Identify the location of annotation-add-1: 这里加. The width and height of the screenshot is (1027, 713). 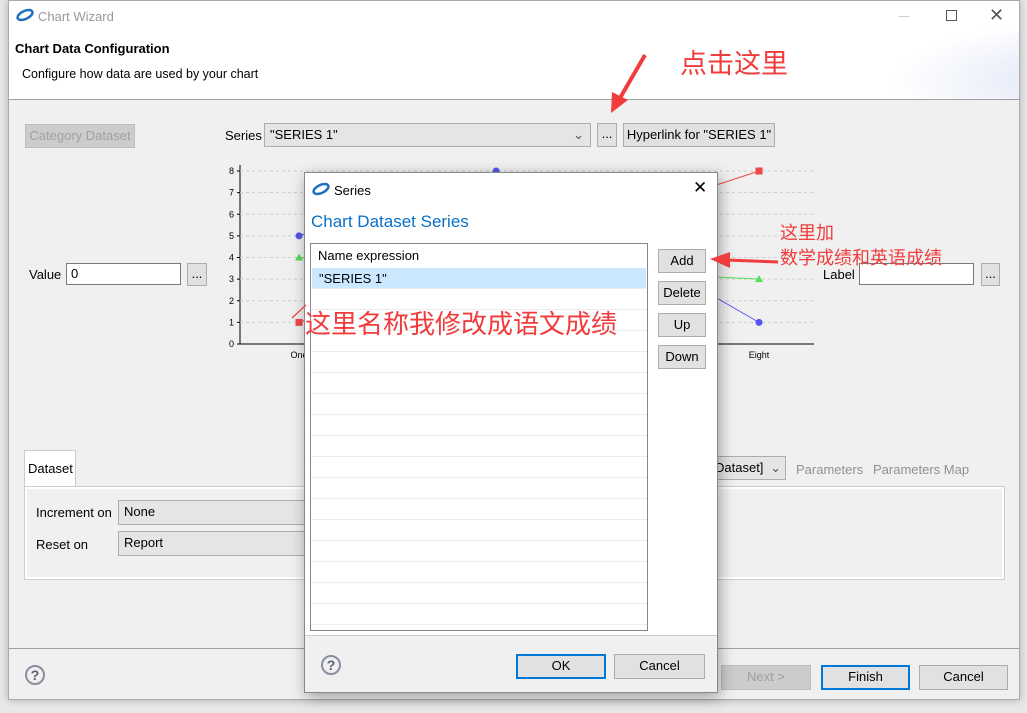
(807, 233).